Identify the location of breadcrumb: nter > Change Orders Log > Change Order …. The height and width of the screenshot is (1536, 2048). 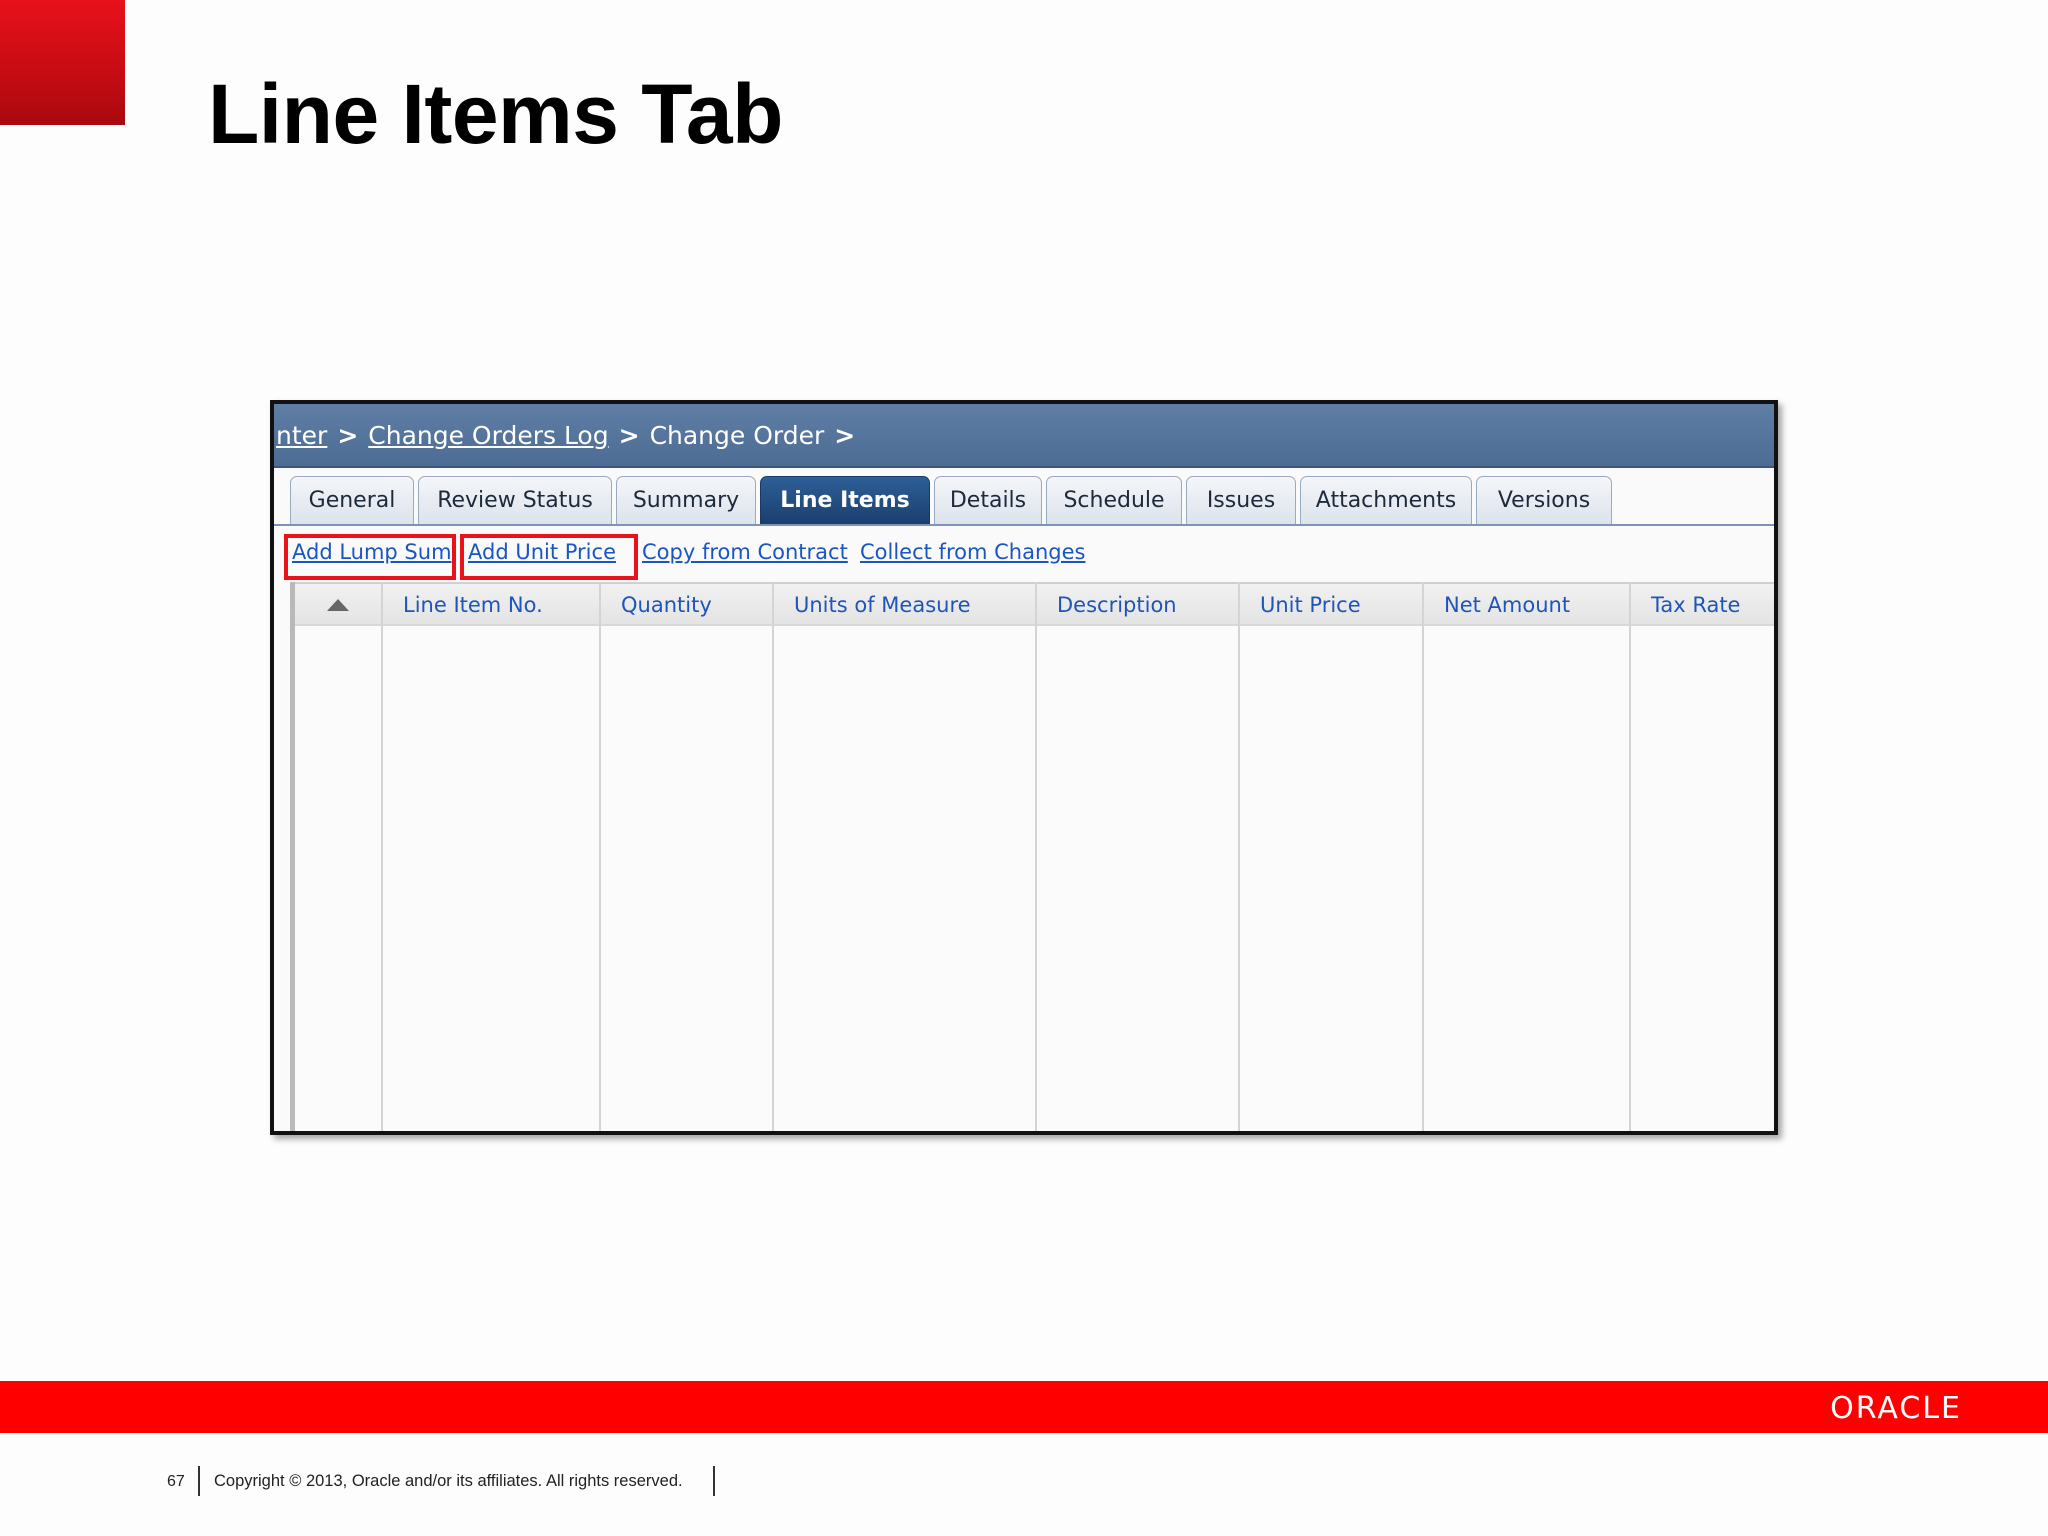
(1024, 436).